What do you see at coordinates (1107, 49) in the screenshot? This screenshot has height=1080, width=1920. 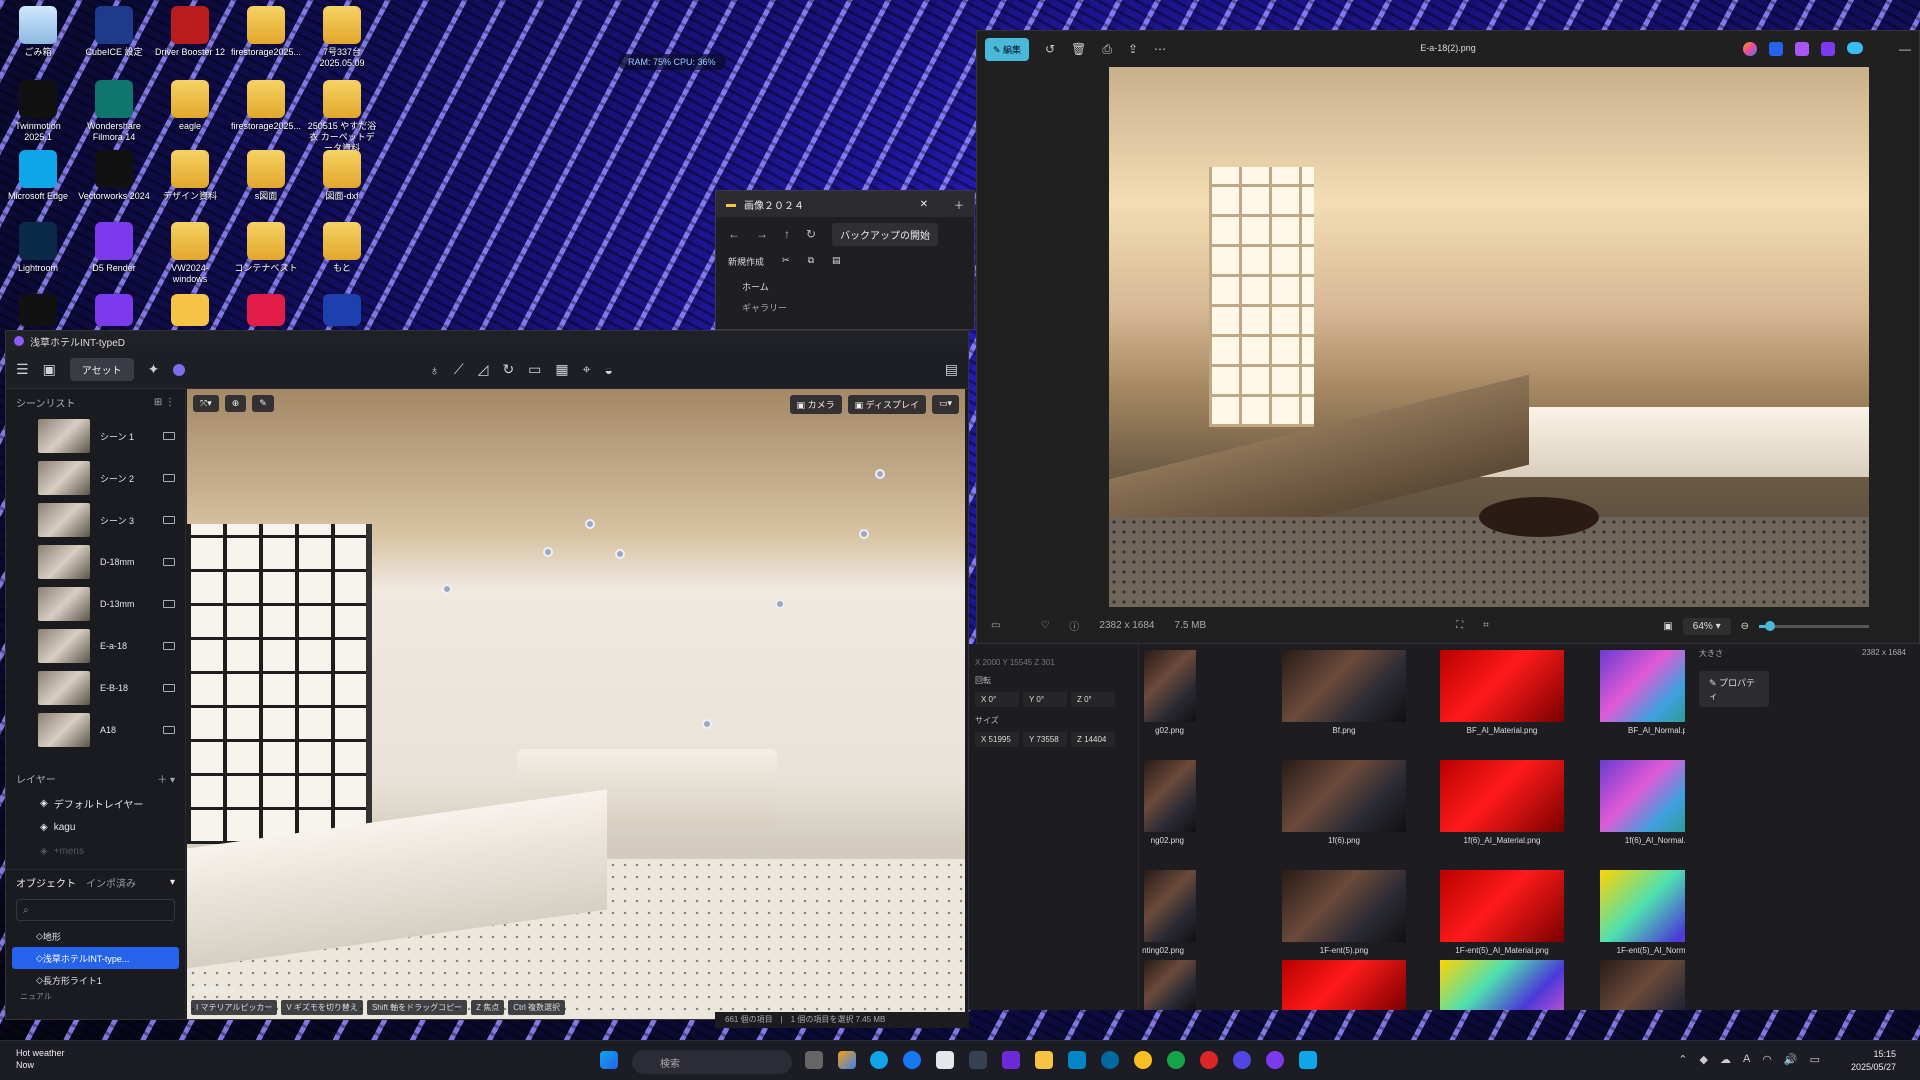 I see `print-icon: ⎙` at bounding box center [1107, 49].